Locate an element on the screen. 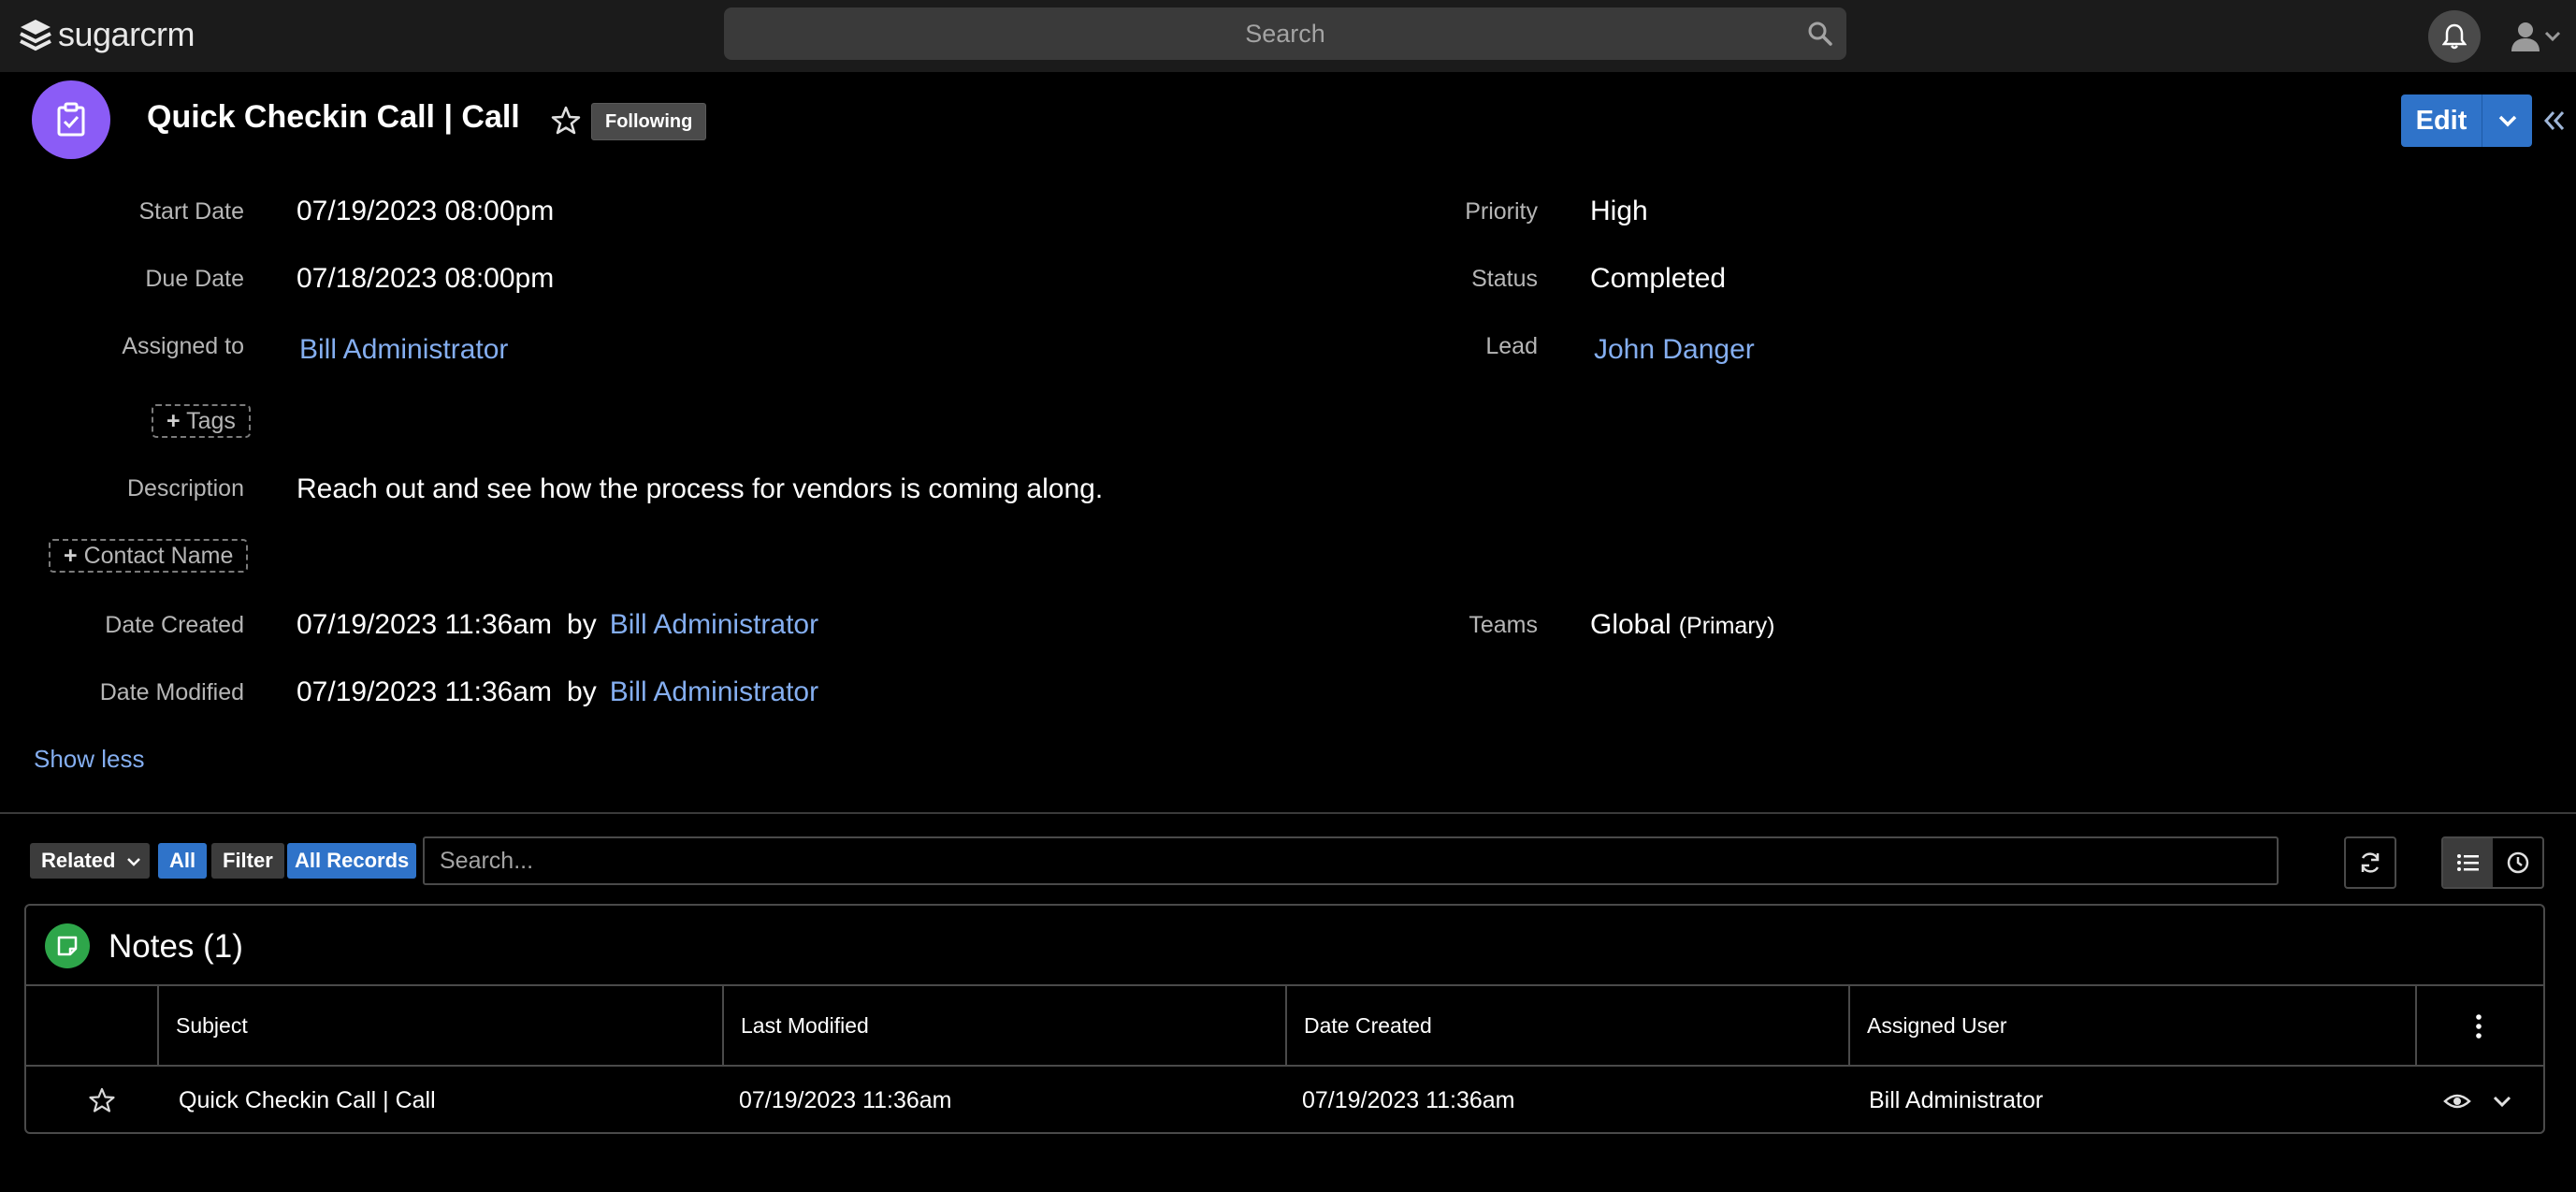 Image resolution: width=2576 pixels, height=1192 pixels. column-header-subject: Subject is located at coordinates (439, 1025).